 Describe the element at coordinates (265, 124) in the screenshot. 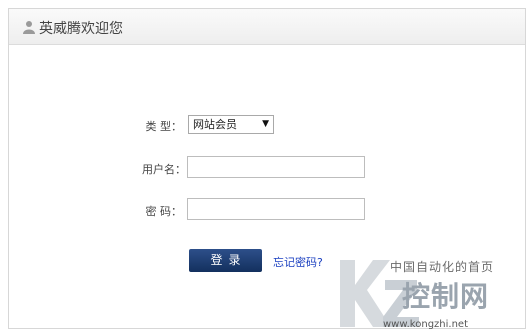

I see `dropdown-arrow-icon: ▼` at that location.